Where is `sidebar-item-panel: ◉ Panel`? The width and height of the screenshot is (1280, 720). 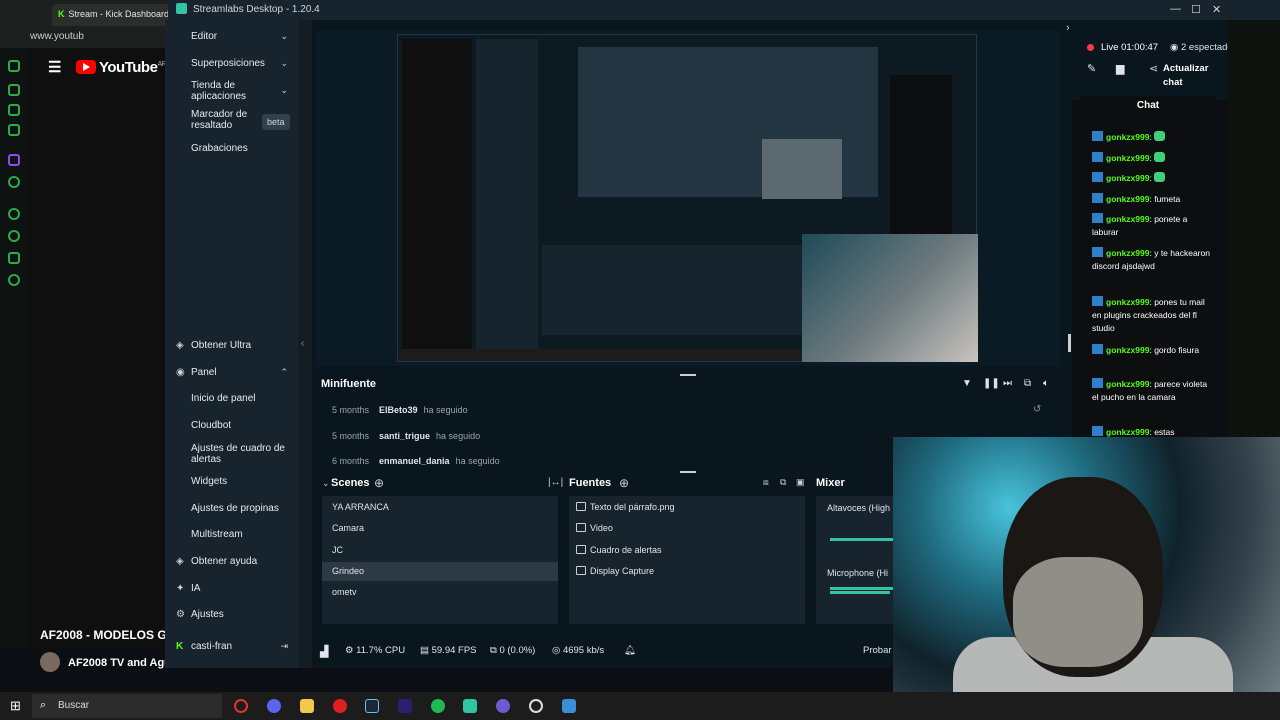 sidebar-item-panel: ◉ Panel is located at coordinates (196, 372).